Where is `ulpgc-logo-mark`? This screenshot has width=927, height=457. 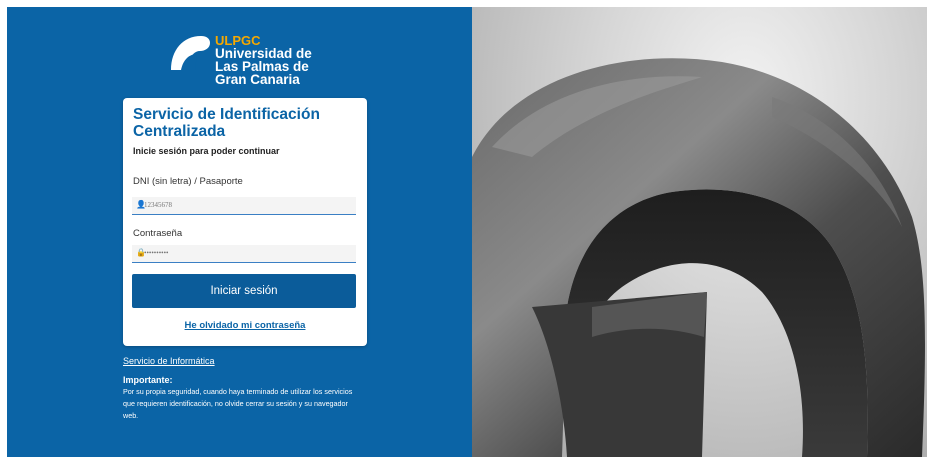
ulpgc-logo-mark is located at coordinates (190, 53).